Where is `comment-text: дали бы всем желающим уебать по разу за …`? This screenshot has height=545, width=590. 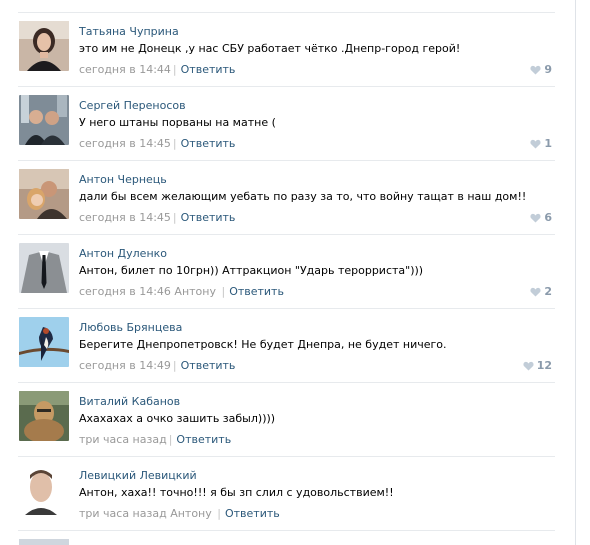 comment-text: дали бы всем желающим уебать по разу за … is located at coordinates (303, 196).